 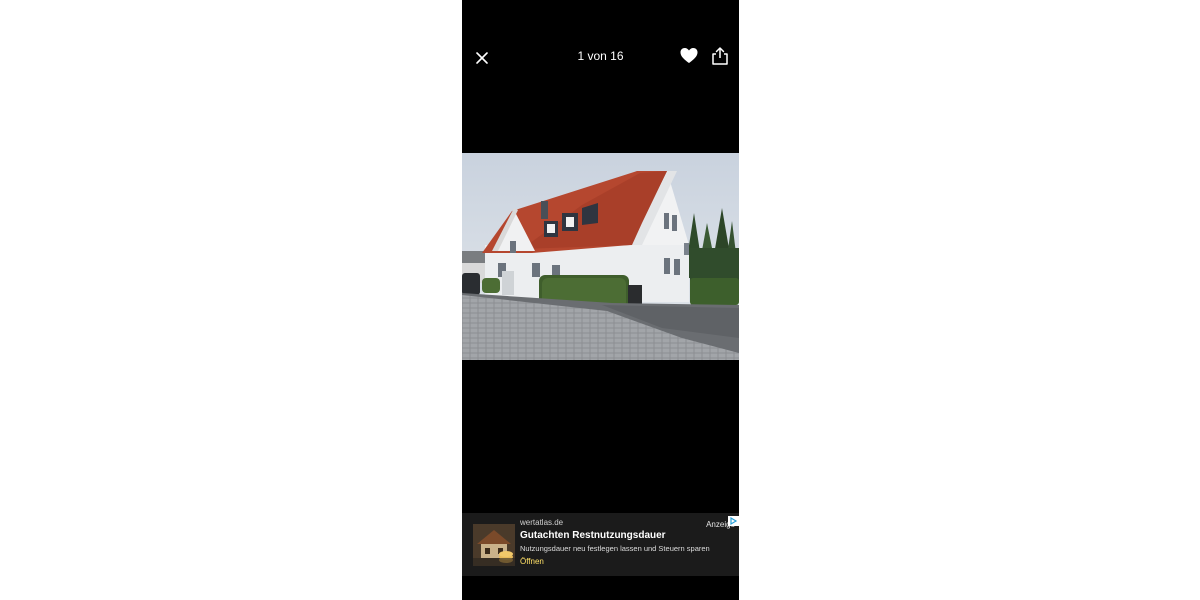 I want to click on house-photo, so click(x=600, y=256).